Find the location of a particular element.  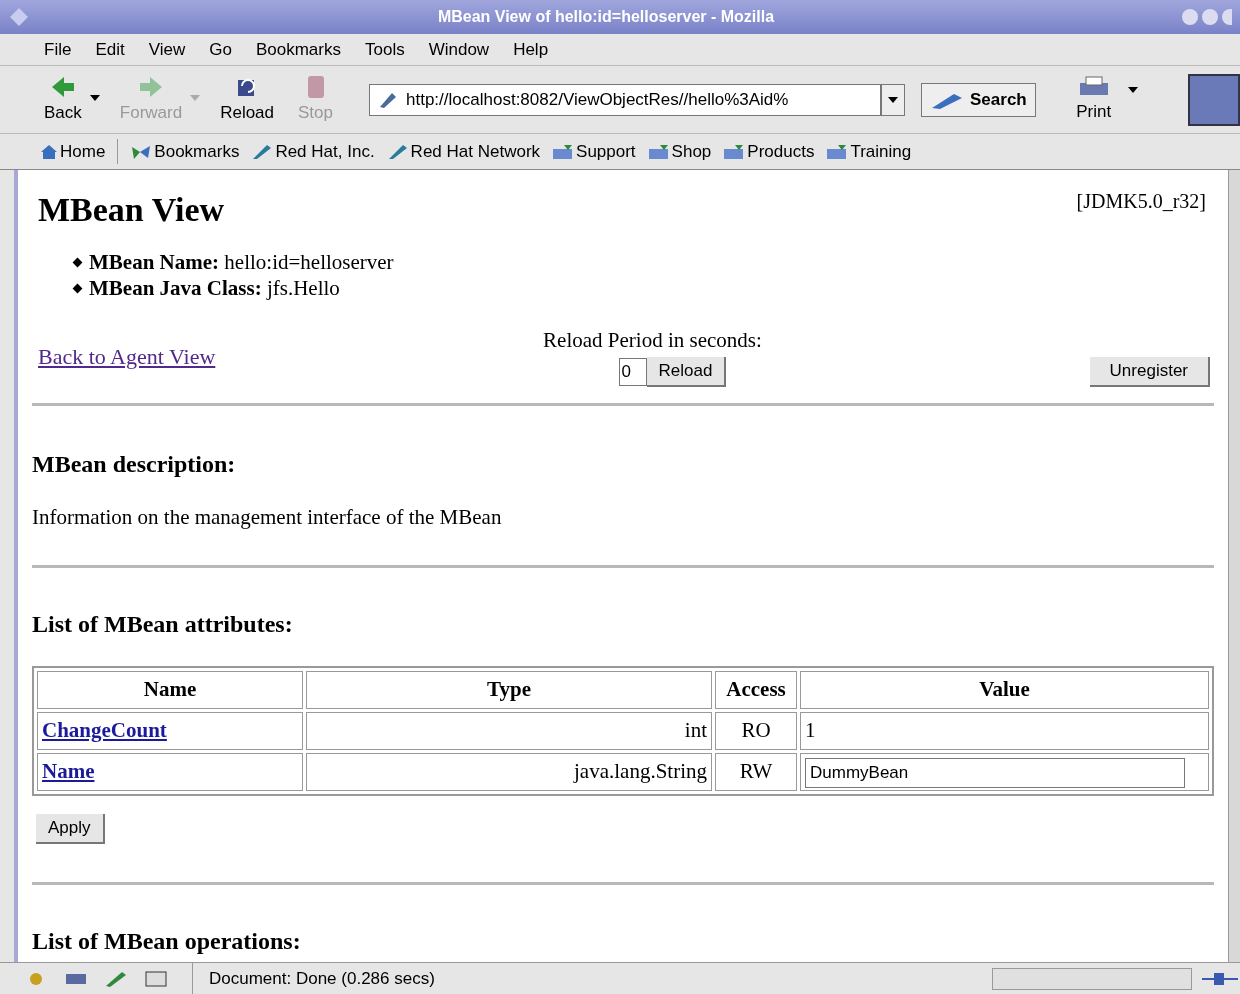

toolbar-button: Reload is located at coordinates (247, 99).